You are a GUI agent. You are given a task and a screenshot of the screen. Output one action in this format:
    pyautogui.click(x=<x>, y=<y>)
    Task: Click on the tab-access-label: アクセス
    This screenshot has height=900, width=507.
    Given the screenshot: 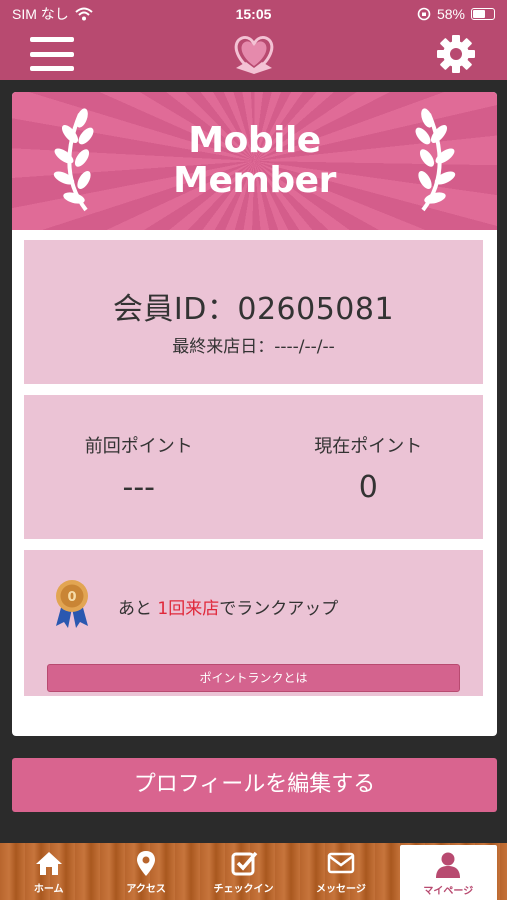 What is the action you would take?
    pyautogui.click(x=146, y=889)
    